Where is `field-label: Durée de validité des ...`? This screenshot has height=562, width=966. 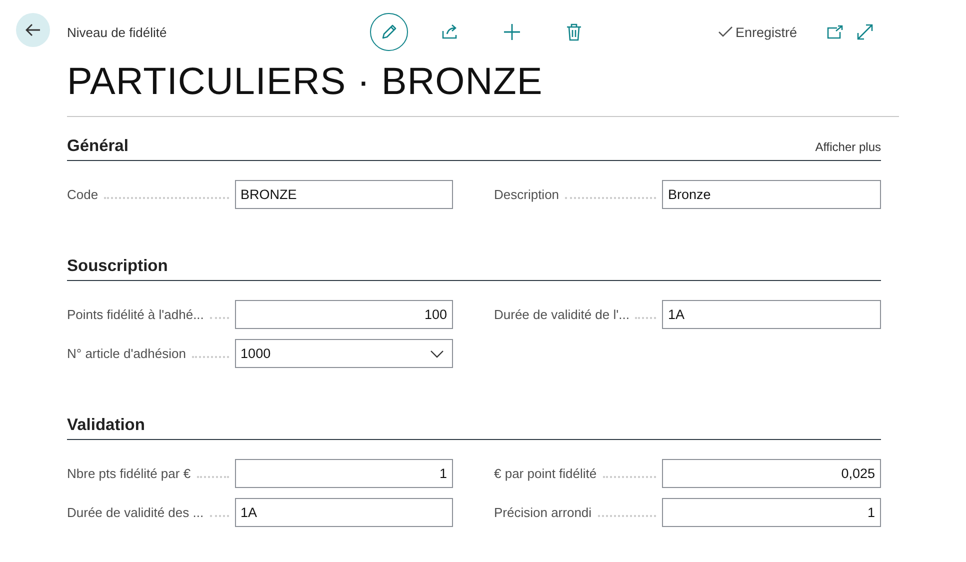
field-label: Durée de validité des ... is located at coordinates (135, 512).